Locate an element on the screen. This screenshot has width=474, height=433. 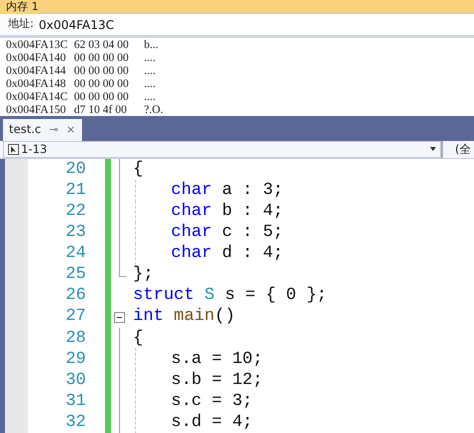
code-line: }; is located at coordinates (143, 275).